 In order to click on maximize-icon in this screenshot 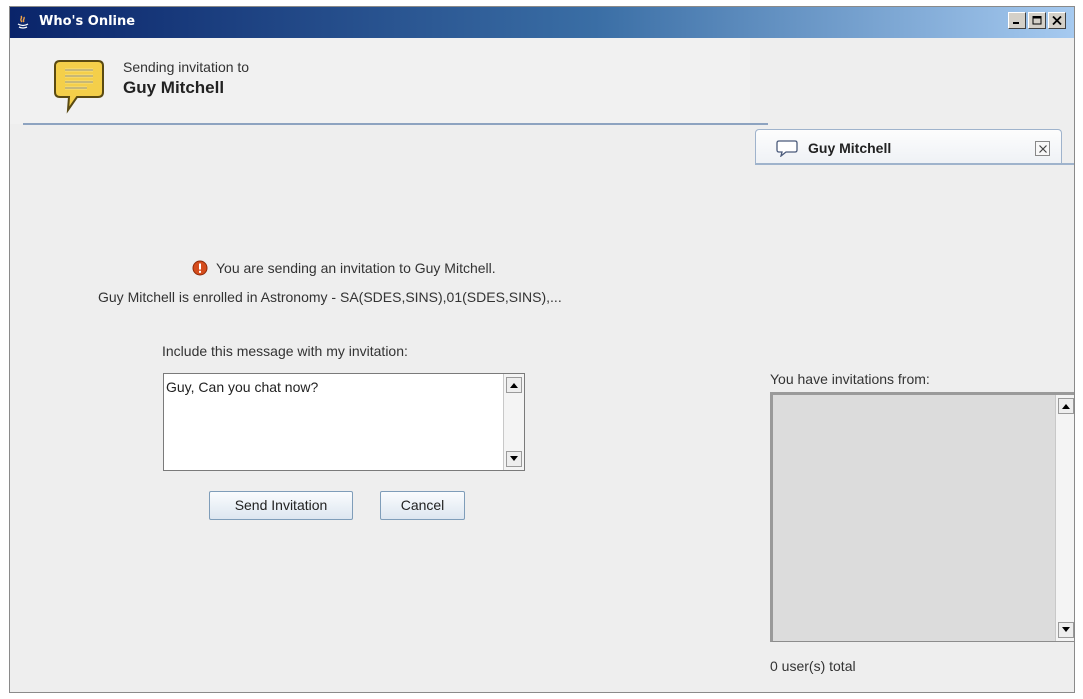, I will do `click(1037, 20)`.